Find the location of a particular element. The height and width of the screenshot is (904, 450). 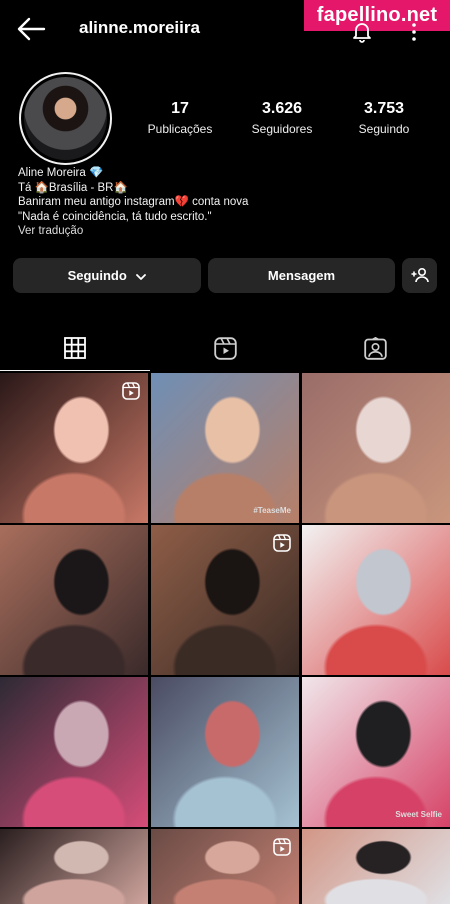

grid-icon is located at coordinates (75, 347).